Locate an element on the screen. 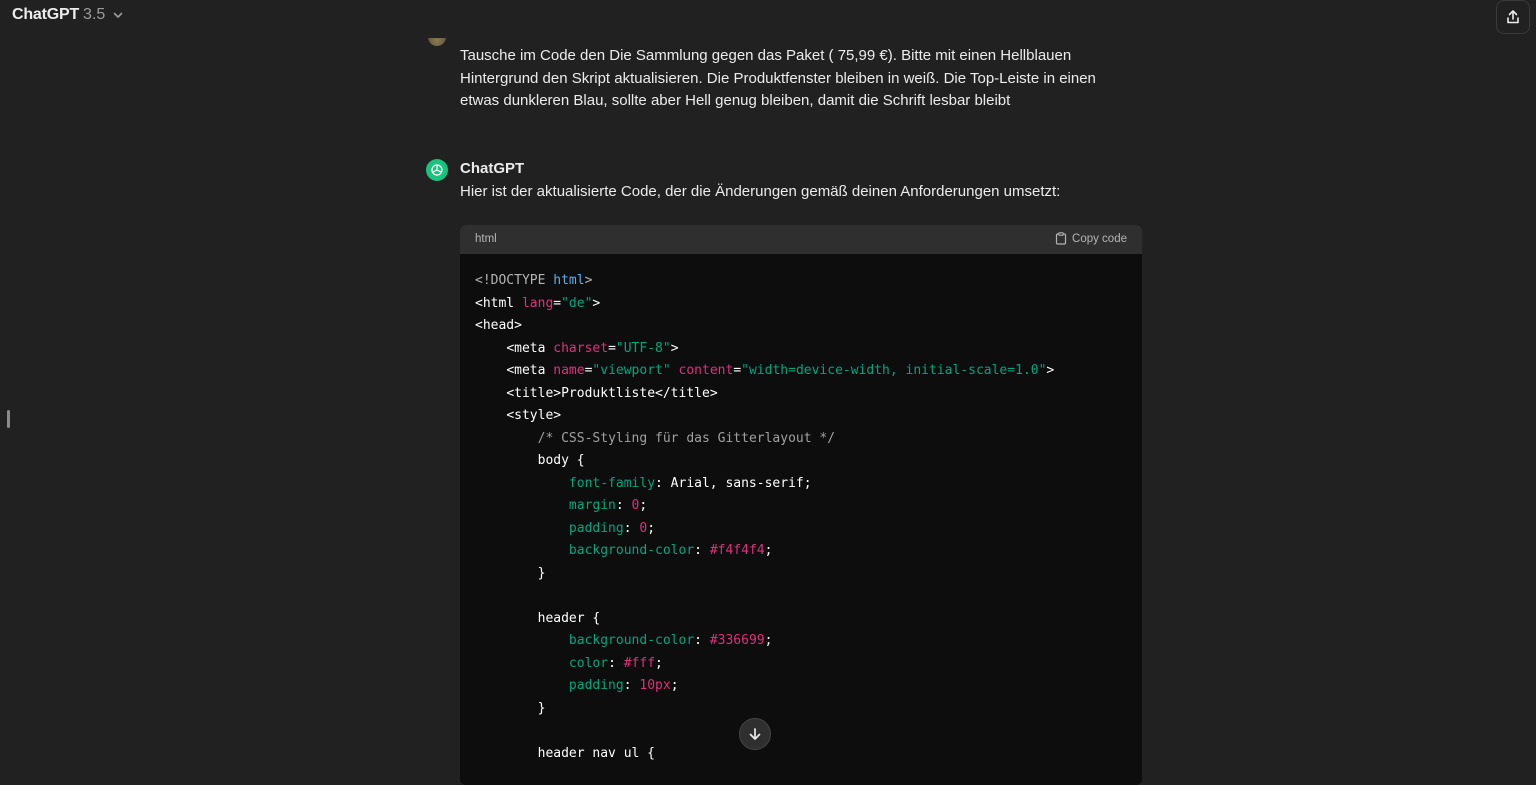 The width and height of the screenshot is (1536, 785). share-button is located at coordinates (1513, 17).